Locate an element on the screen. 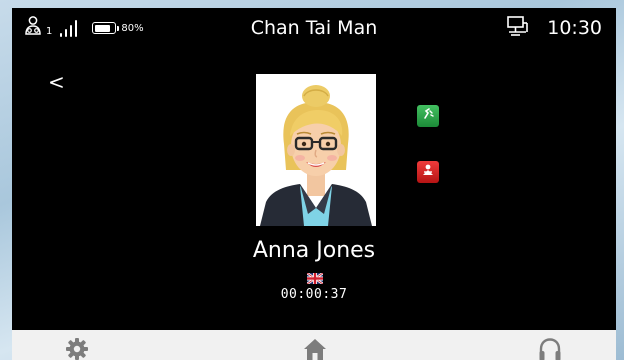  back-button: < is located at coordinates (56, 82).